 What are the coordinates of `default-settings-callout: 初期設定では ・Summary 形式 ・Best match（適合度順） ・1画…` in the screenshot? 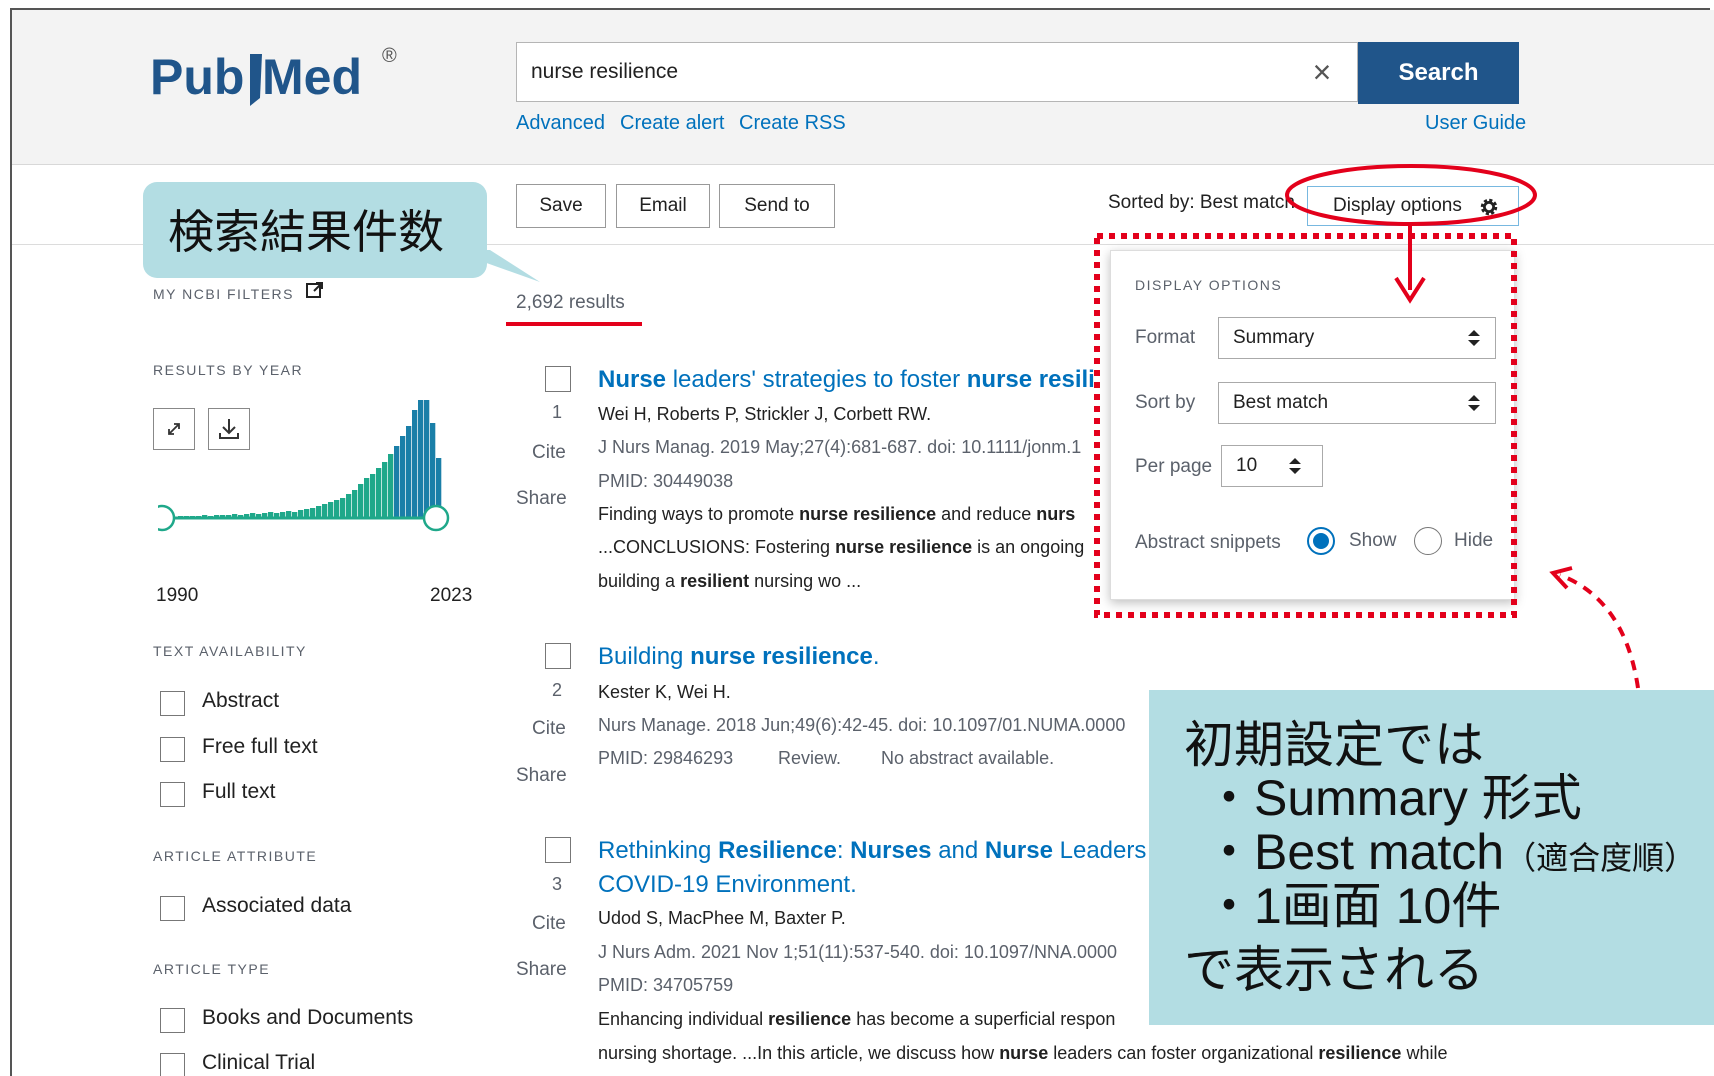 It's located at (1431, 857).